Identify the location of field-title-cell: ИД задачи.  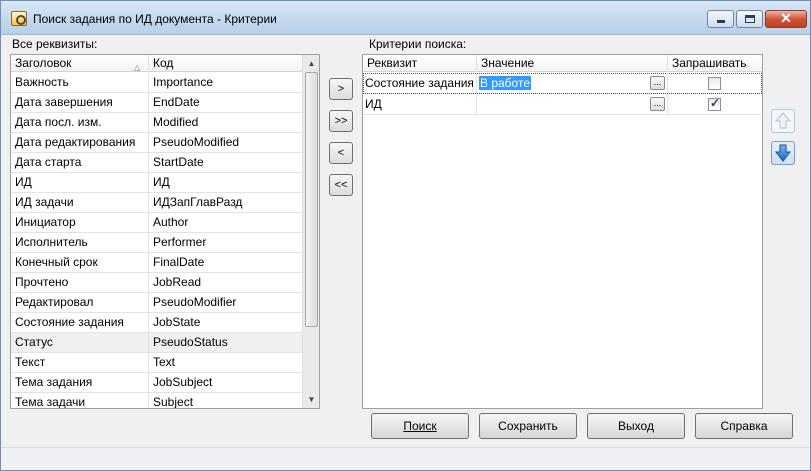
(80, 202).